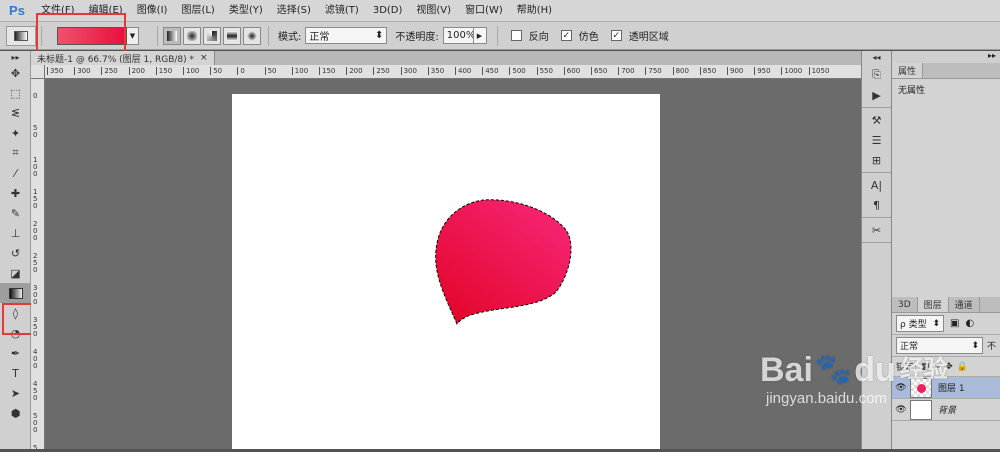  Describe the element at coordinates (946, 188) in the screenshot. I see `properties-panel: 无属性` at that location.